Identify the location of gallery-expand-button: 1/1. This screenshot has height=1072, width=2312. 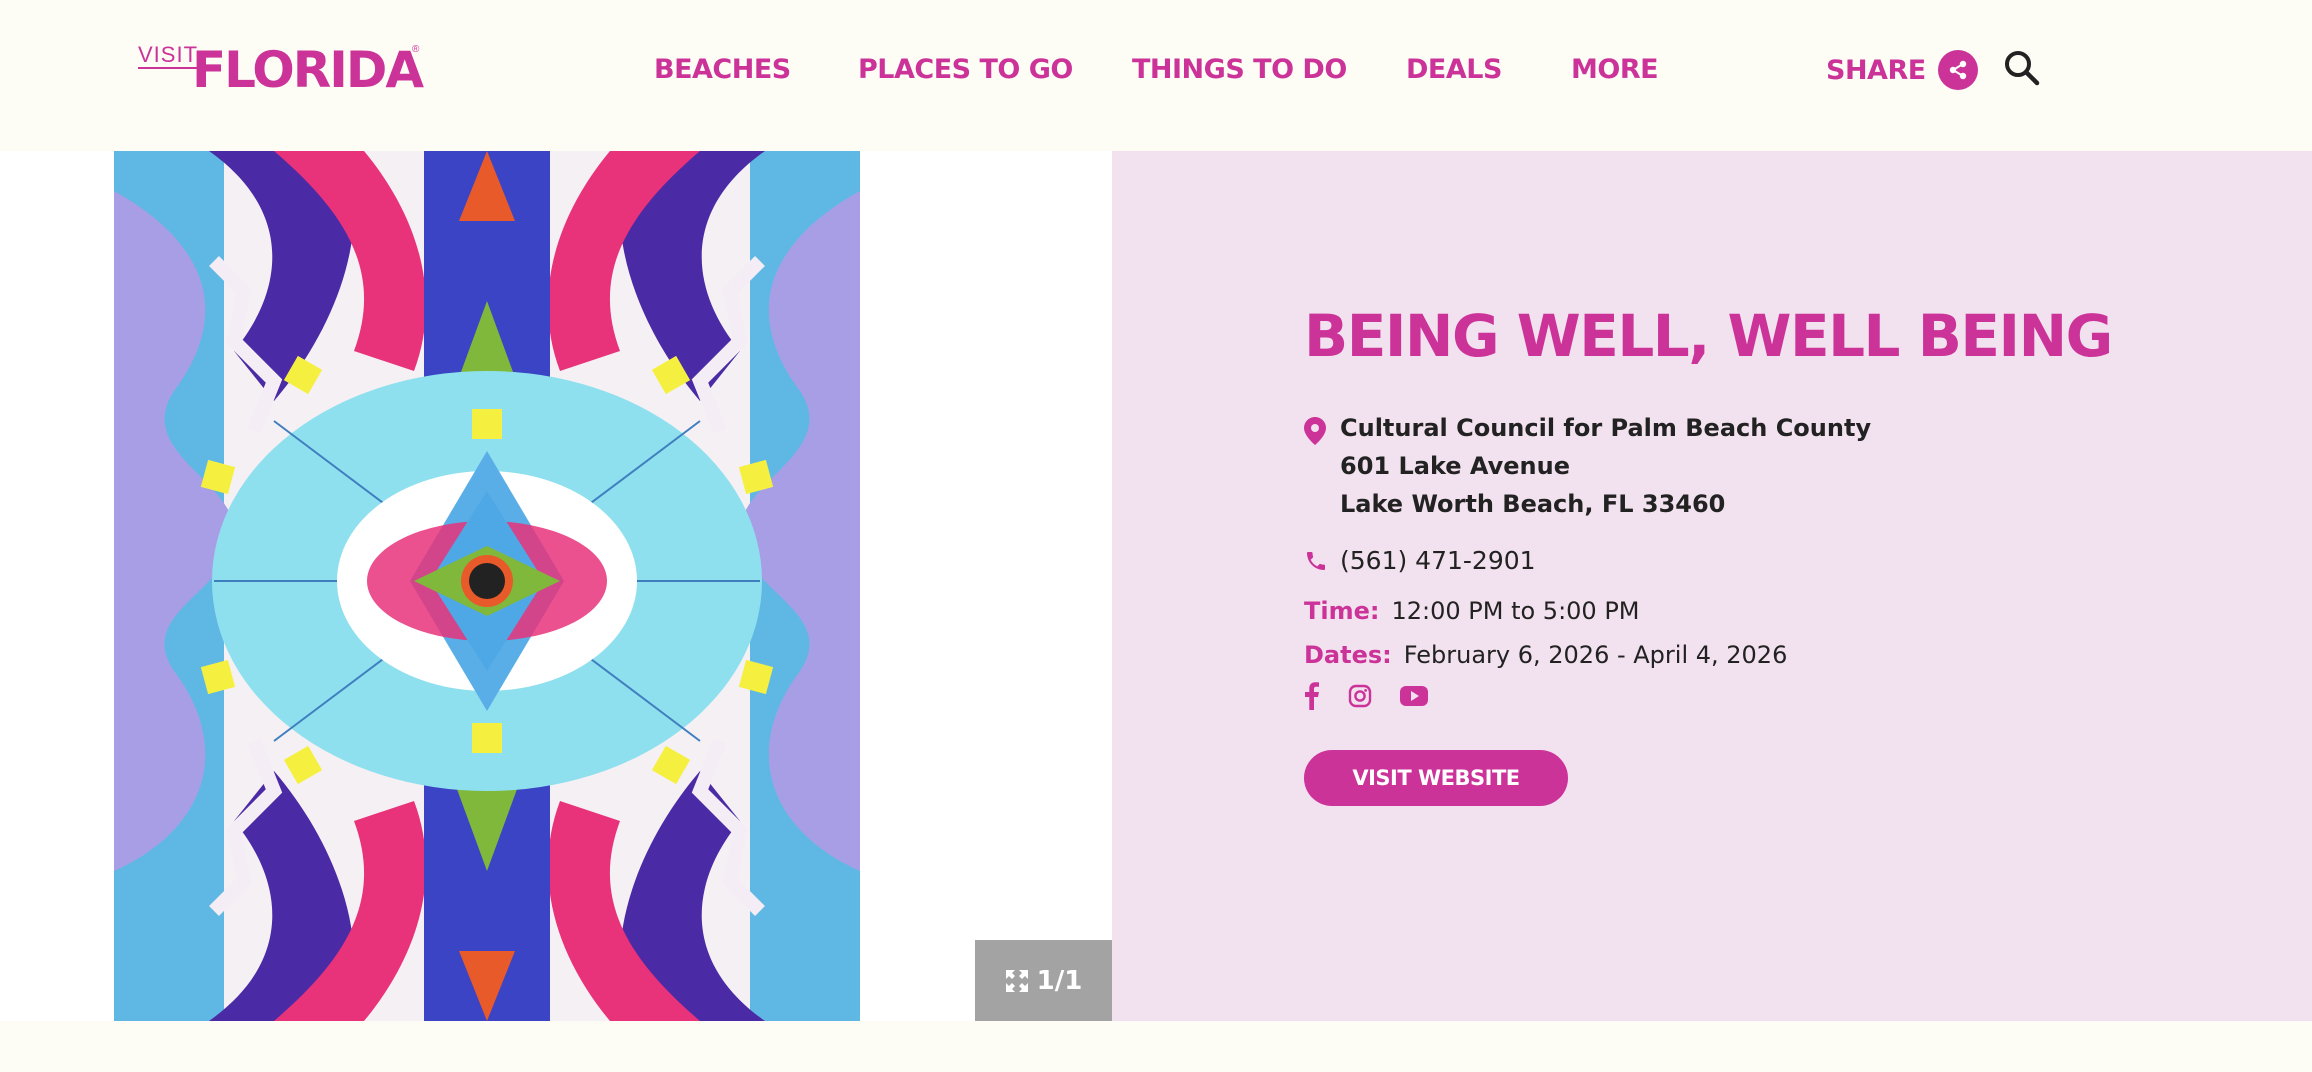
(1043, 980).